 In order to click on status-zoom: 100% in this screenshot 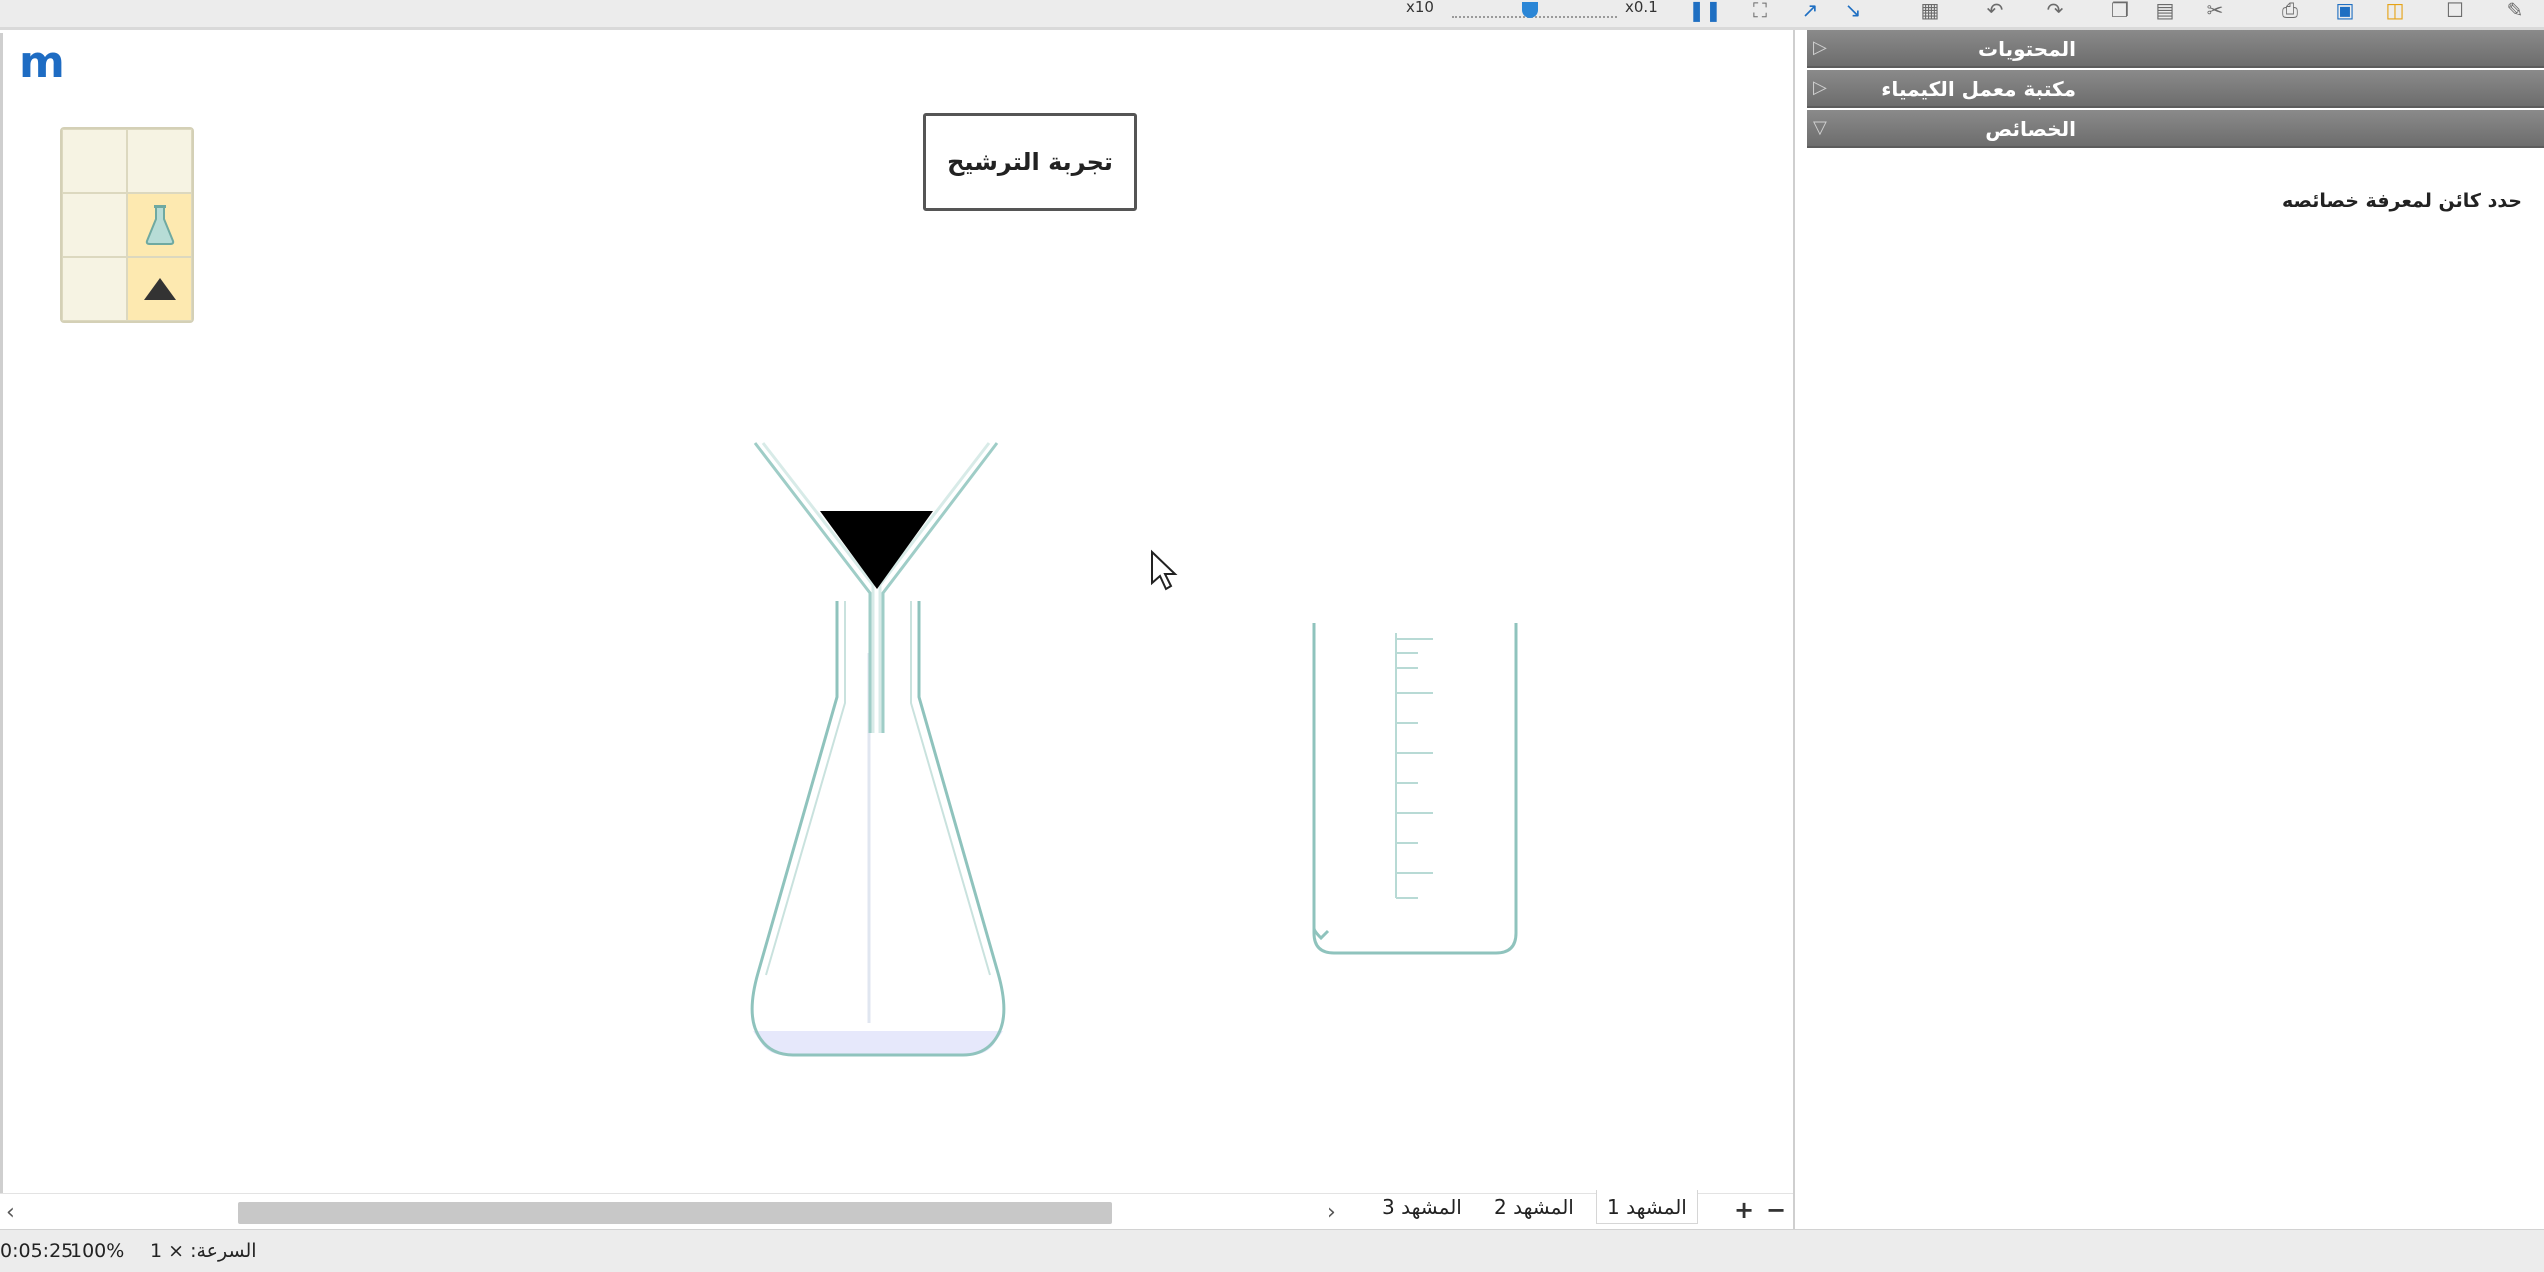, I will do `click(97, 1251)`.